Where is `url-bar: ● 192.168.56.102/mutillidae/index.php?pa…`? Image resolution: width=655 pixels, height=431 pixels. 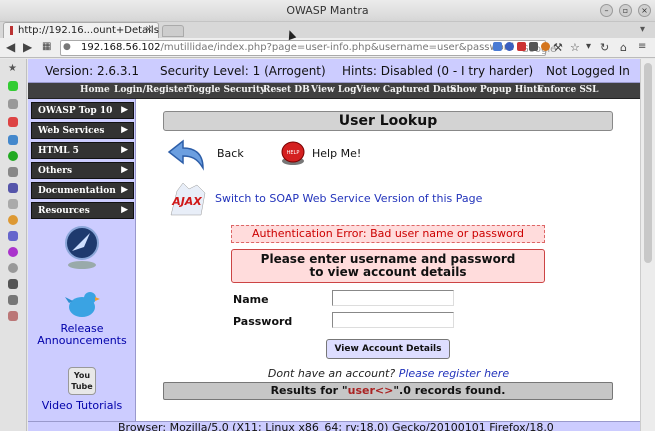 url-bar: ● 192.168.56.102/mutillidae/index.php?pa… is located at coordinates (308, 48).